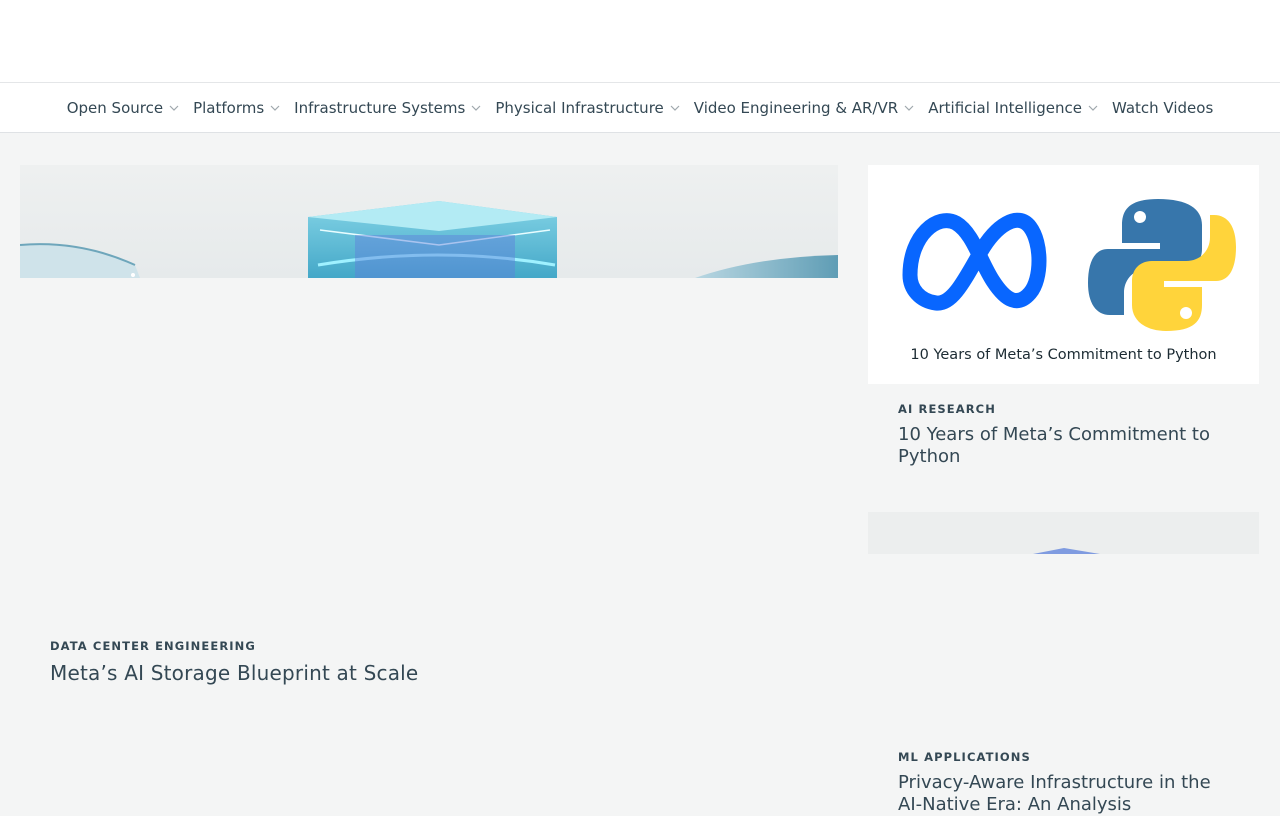 This screenshot has width=1280, height=816. What do you see at coordinates (429, 239) in the screenshot?
I see `storage-illustration` at bounding box center [429, 239].